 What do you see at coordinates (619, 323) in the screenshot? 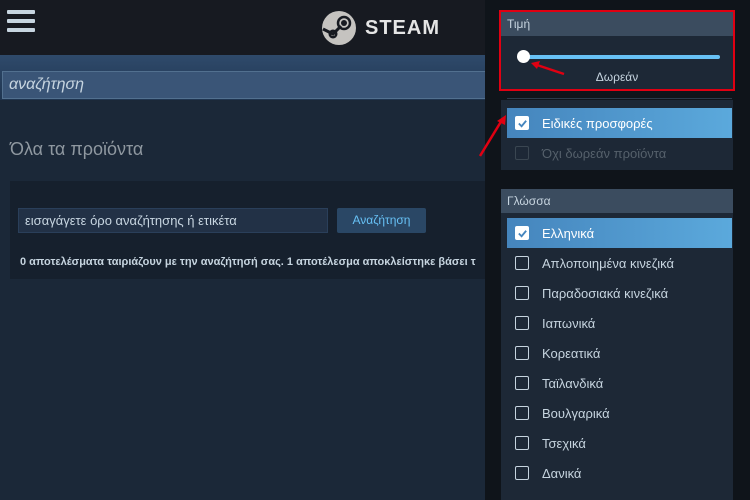
I see `language-option: Ιαπωνικά` at bounding box center [619, 323].